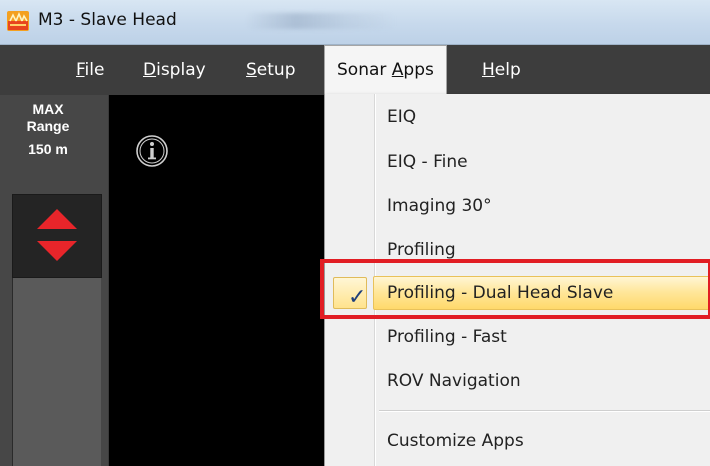 The height and width of the screenshot is (466, 710). I want to click on app-logo-icon, so click(18, 21).